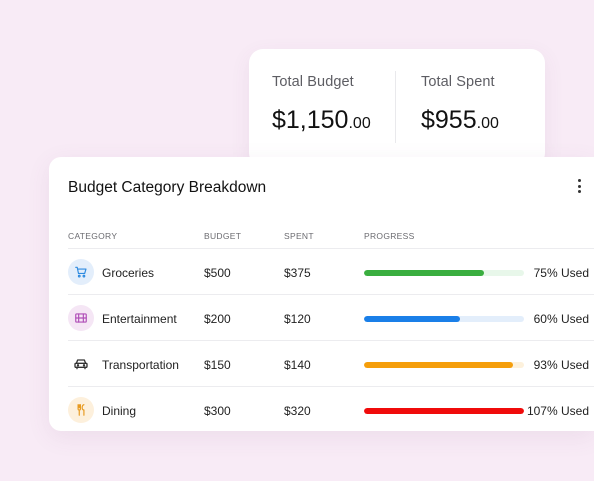 This screenshot has height=481, width=594. Describe the element at coordinates (128, 273) in the screenshot. I see `category-name: Groceries` at that location.